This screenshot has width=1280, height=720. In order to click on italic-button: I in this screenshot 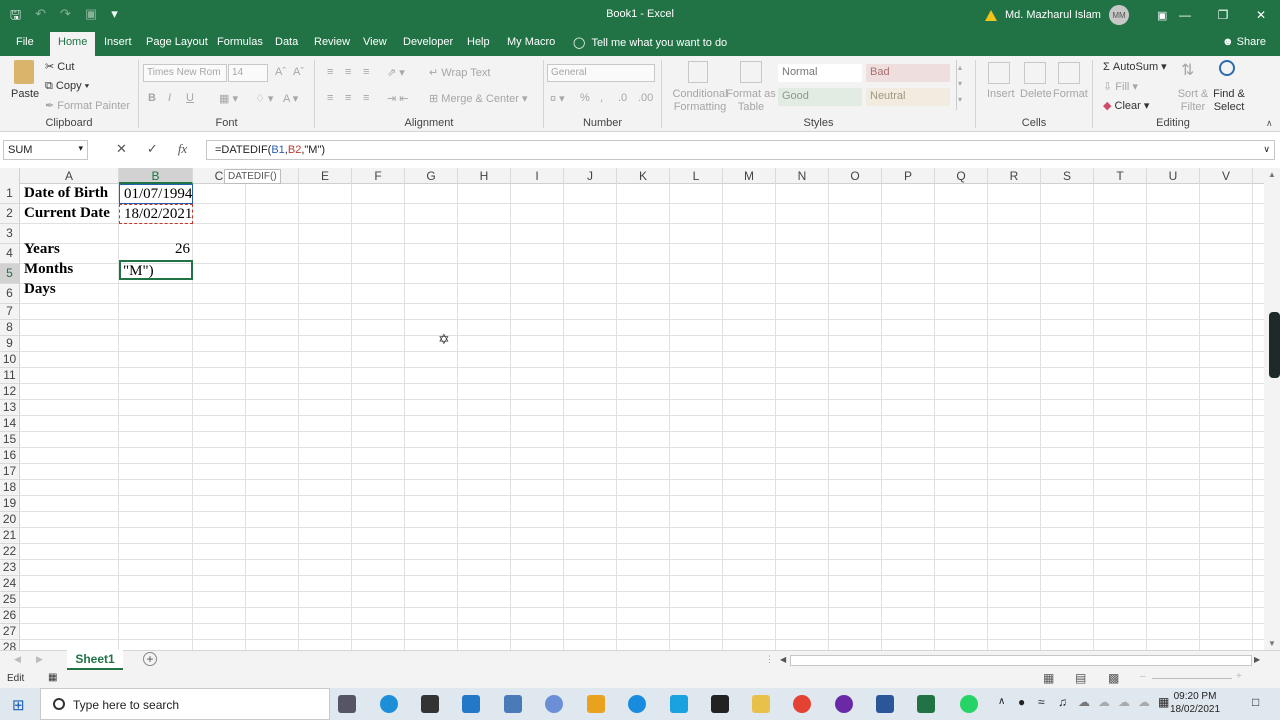, I will do `click(169, 98)`.